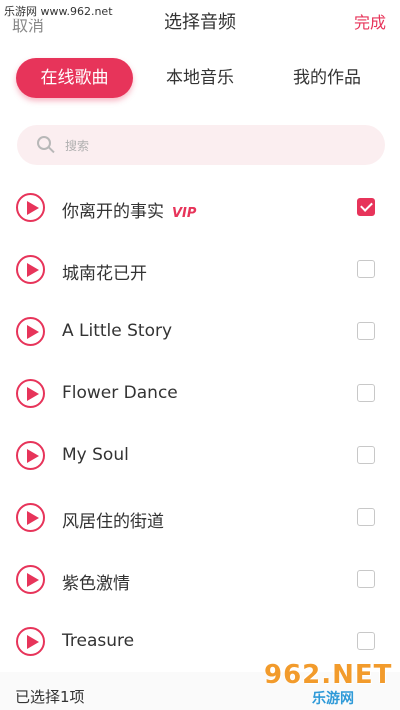 Image resolution: width=400 pixels, height=710 pixels. What do you see at coordinates (129, 212) in the screenshot?
I see `song-title: 你离开的事实 VIP` at bounding box center [129, 212].